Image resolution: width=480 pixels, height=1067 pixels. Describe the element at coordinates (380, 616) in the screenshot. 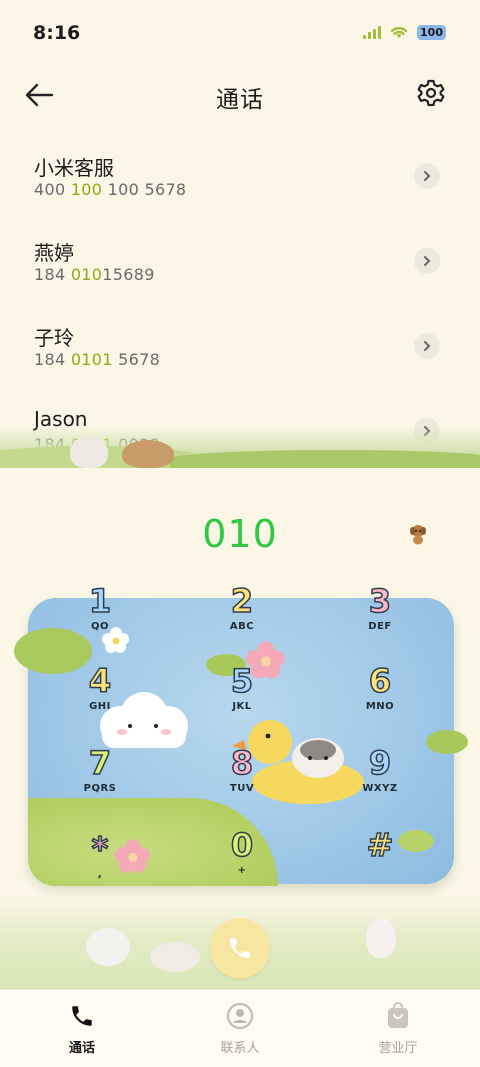

I see `key-3: 3 DEF` at that location.